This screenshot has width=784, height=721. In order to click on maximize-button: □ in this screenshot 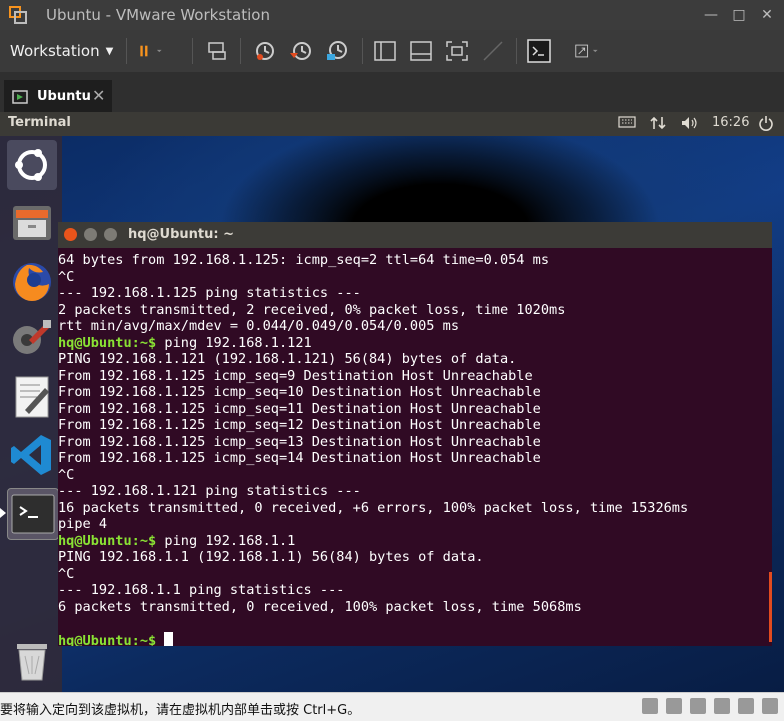, I will do `click(739, 15)`.